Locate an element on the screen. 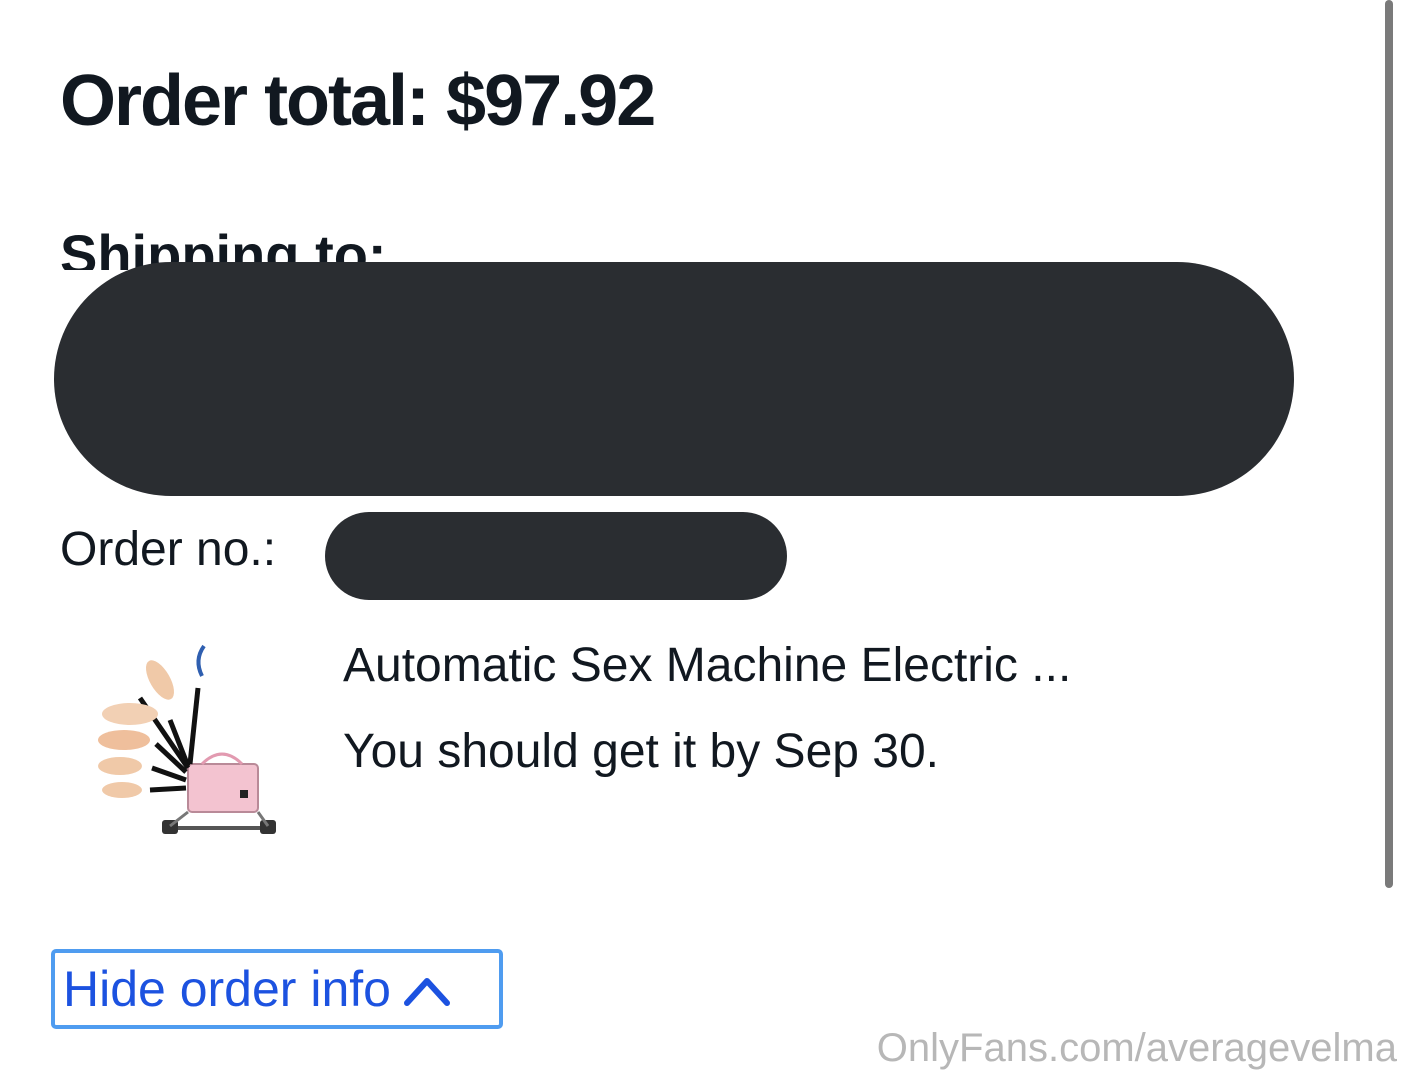 The image size is (1407, 1080). product-image-icon is located at coordinates (187, 739).